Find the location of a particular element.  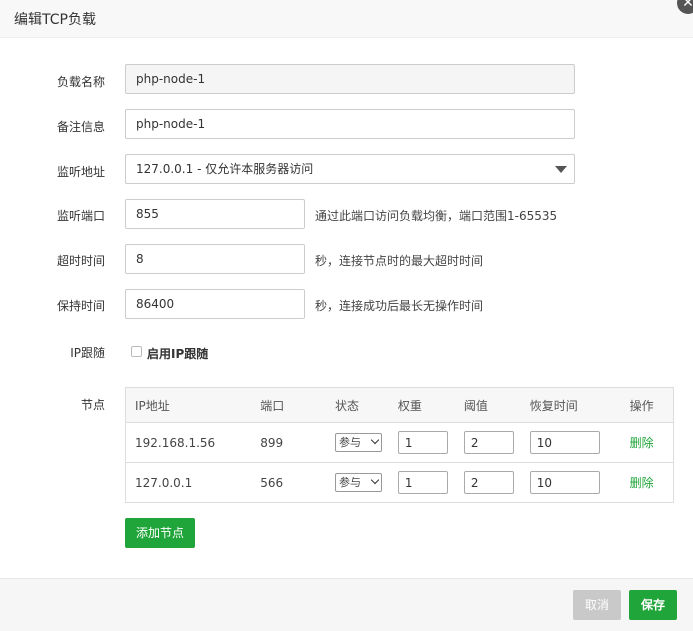

listen-address-select: 127.0.0.1 - 仅允许本服务器访问 is located at coordinates (350, 169).